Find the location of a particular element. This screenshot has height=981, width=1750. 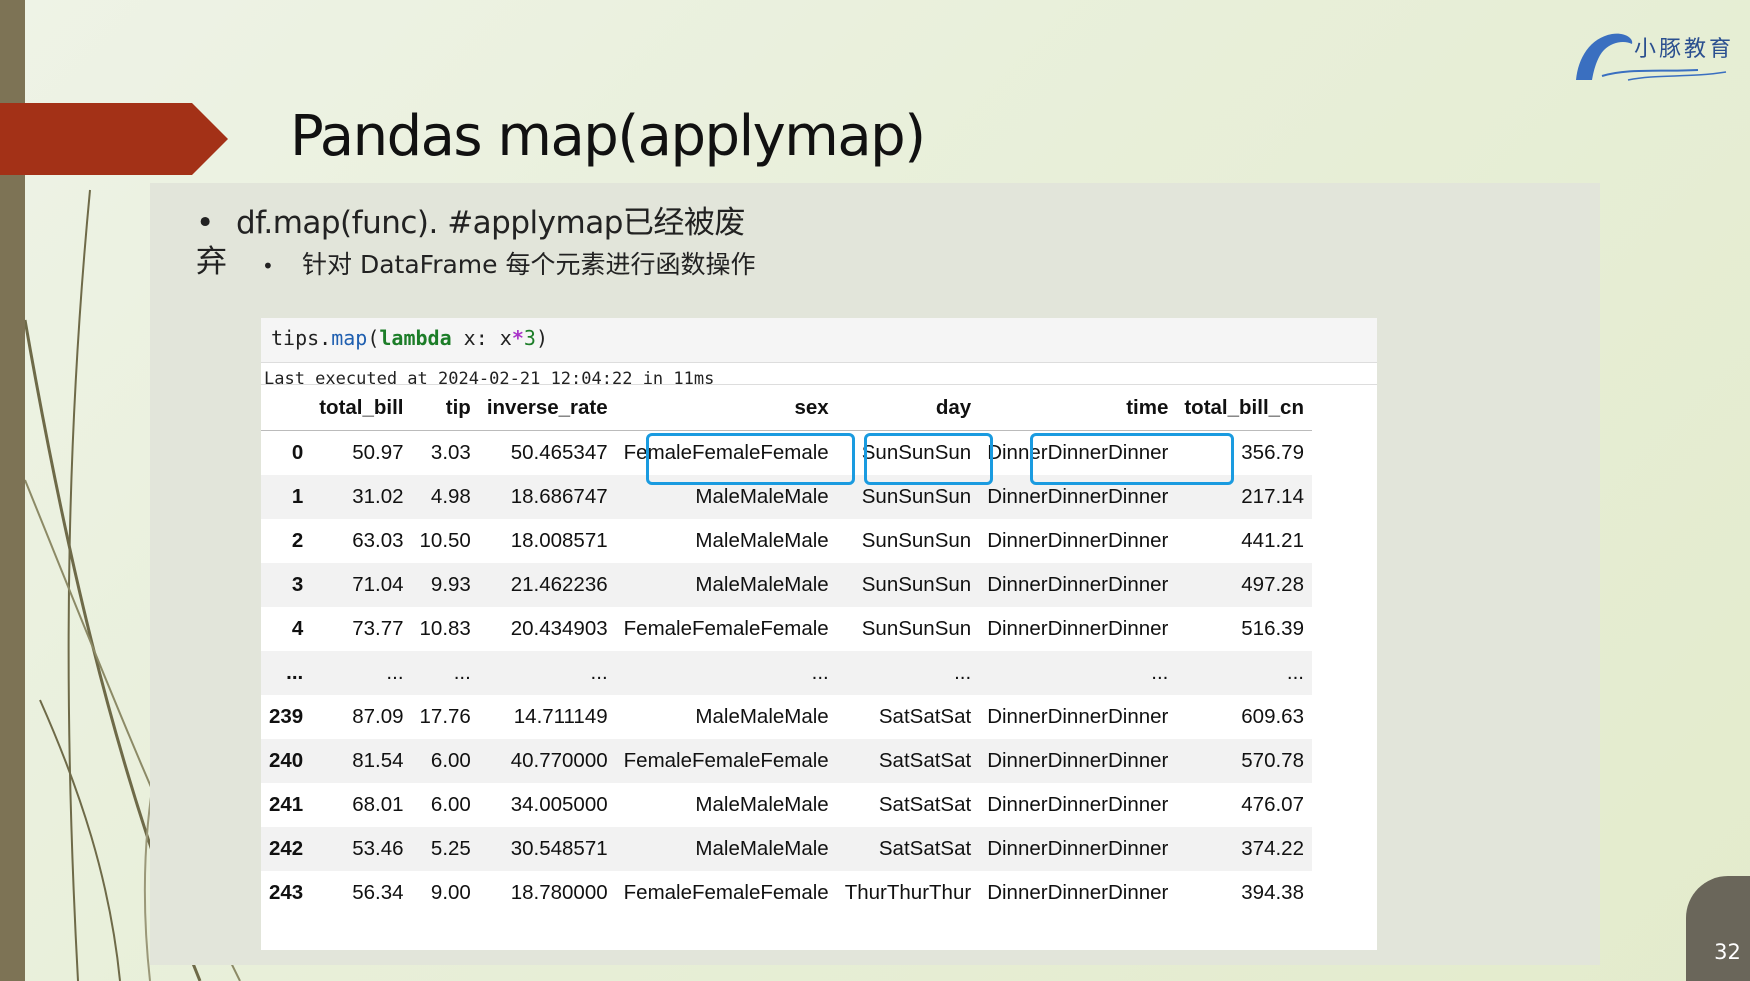

table-cell: 497.28 is located at coordinates (1272, 584).